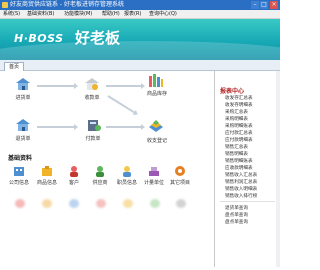  Describe the element at coordinates (94, 125) in the screenshot. I see `payment-icon` at that location.